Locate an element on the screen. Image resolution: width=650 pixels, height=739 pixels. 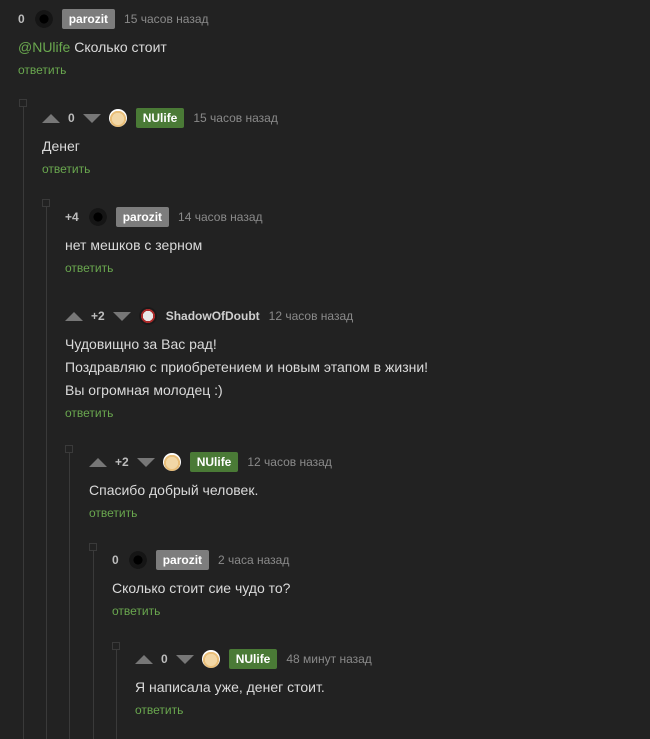
comment-header: +4 parozit 14 часов назад is located at coordinates (164, 217).